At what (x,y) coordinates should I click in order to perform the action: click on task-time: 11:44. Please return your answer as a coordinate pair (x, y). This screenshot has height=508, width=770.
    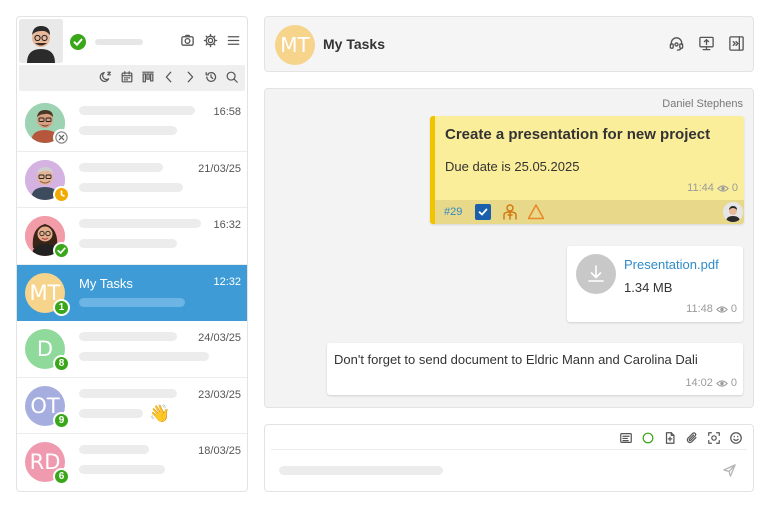
    Looking at the image, I should click on (700, 188).